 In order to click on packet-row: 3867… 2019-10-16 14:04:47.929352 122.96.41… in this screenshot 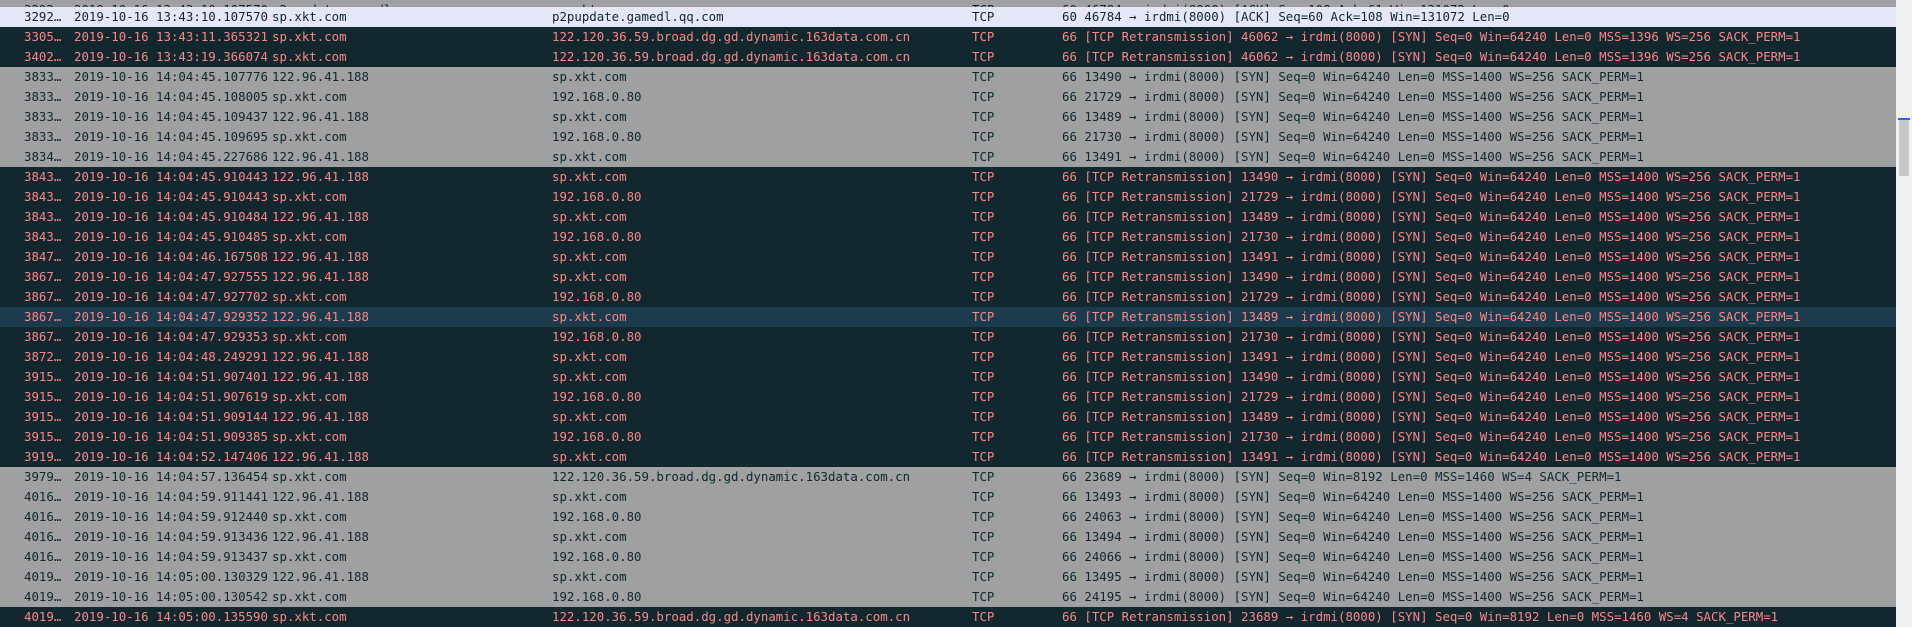, I will do `click(948, 317)`.